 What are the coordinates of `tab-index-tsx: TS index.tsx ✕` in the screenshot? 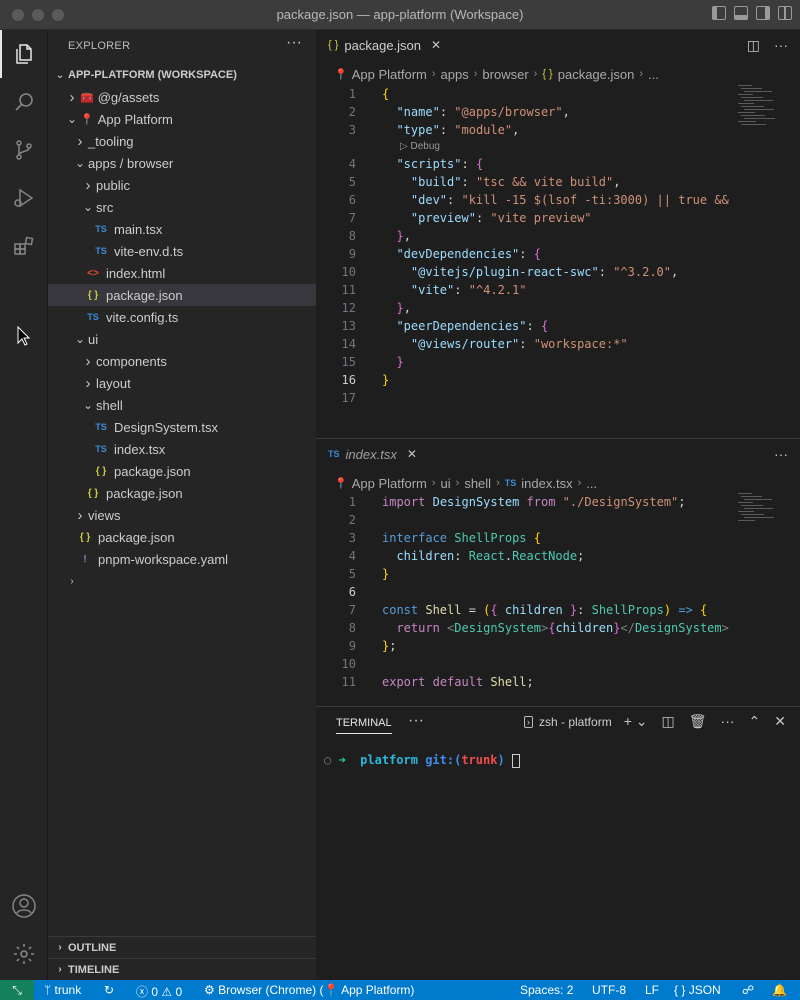 It's located at (372, 454).